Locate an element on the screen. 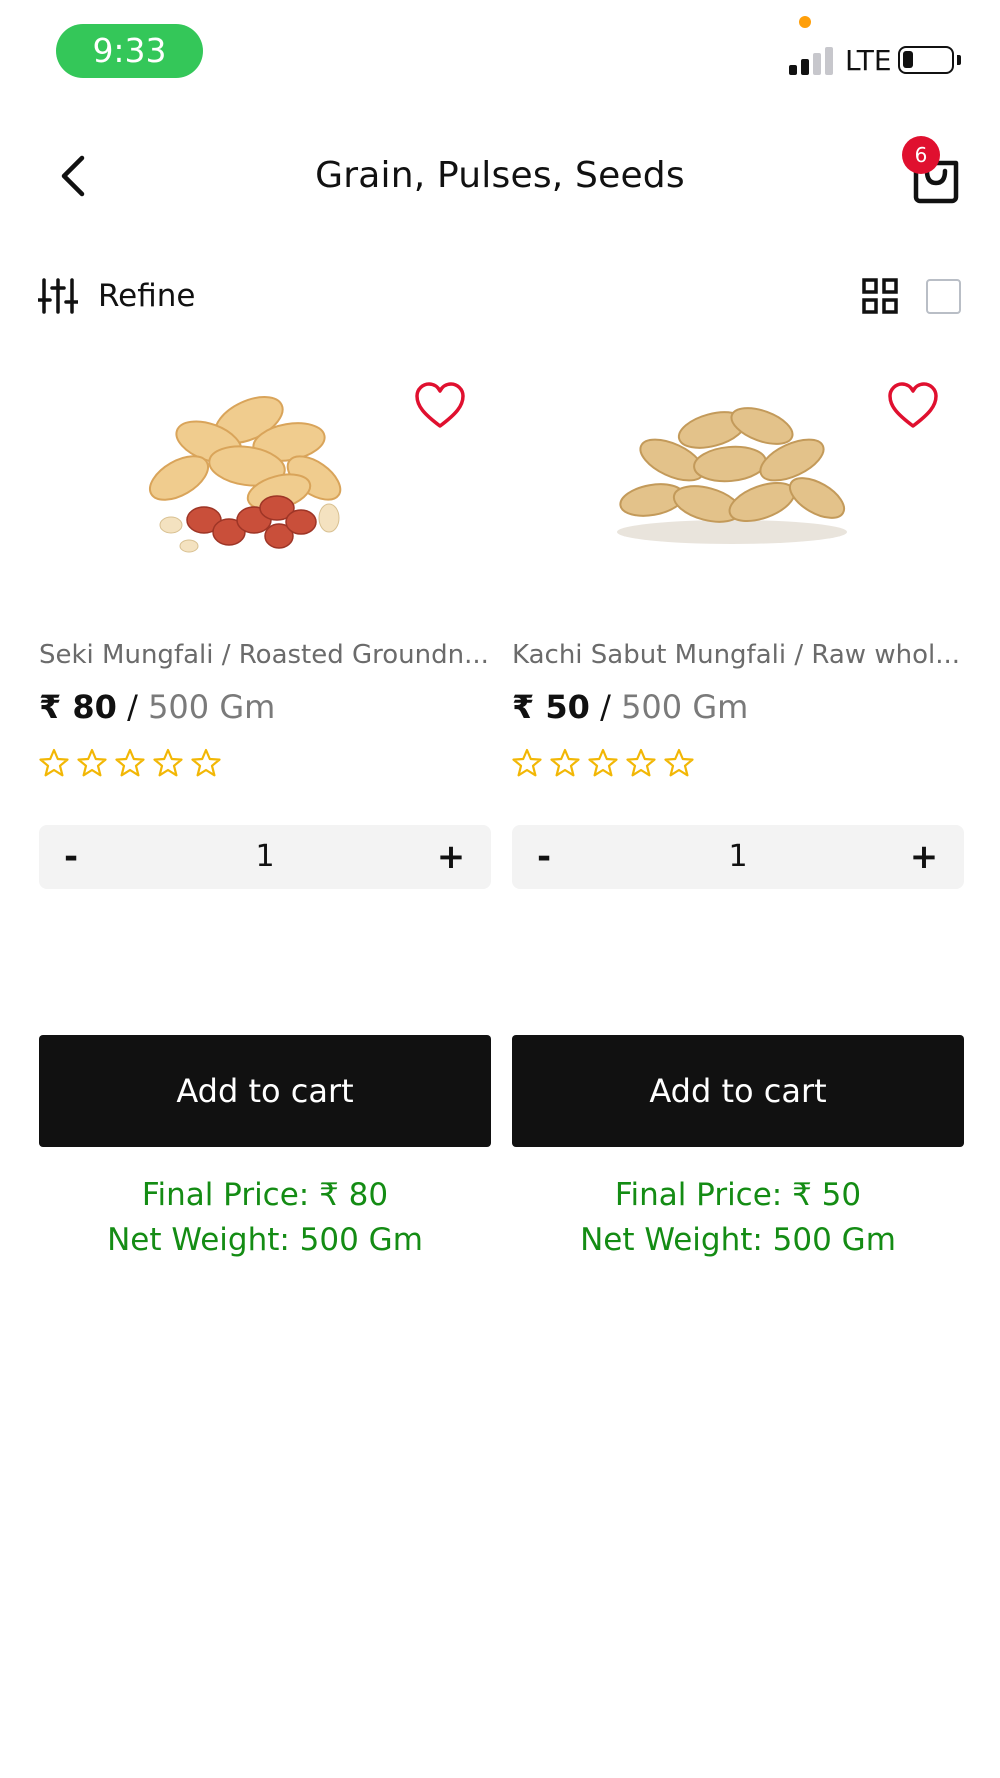 The image size is (1000, 1778). status-bar: 9:33 LTE is located at coordinates (500, 50).